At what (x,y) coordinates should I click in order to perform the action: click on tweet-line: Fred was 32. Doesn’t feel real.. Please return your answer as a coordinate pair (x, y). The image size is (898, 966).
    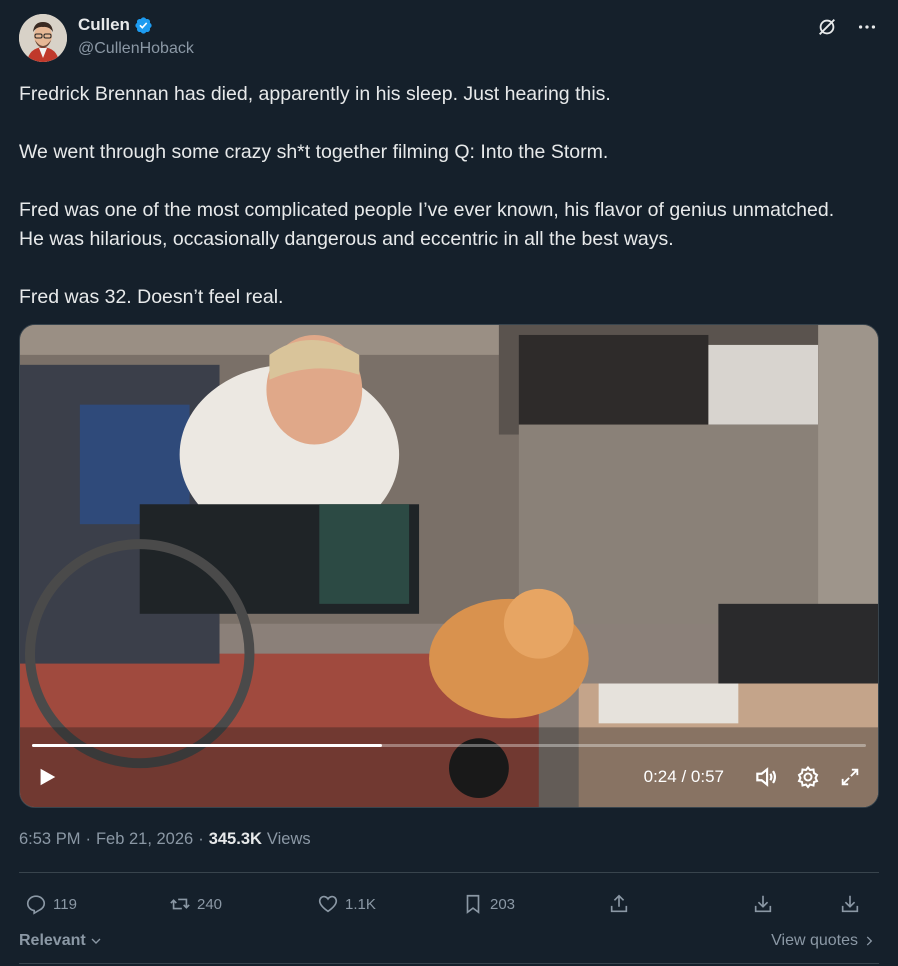
    Looking at the image, I should click on (151, 297).